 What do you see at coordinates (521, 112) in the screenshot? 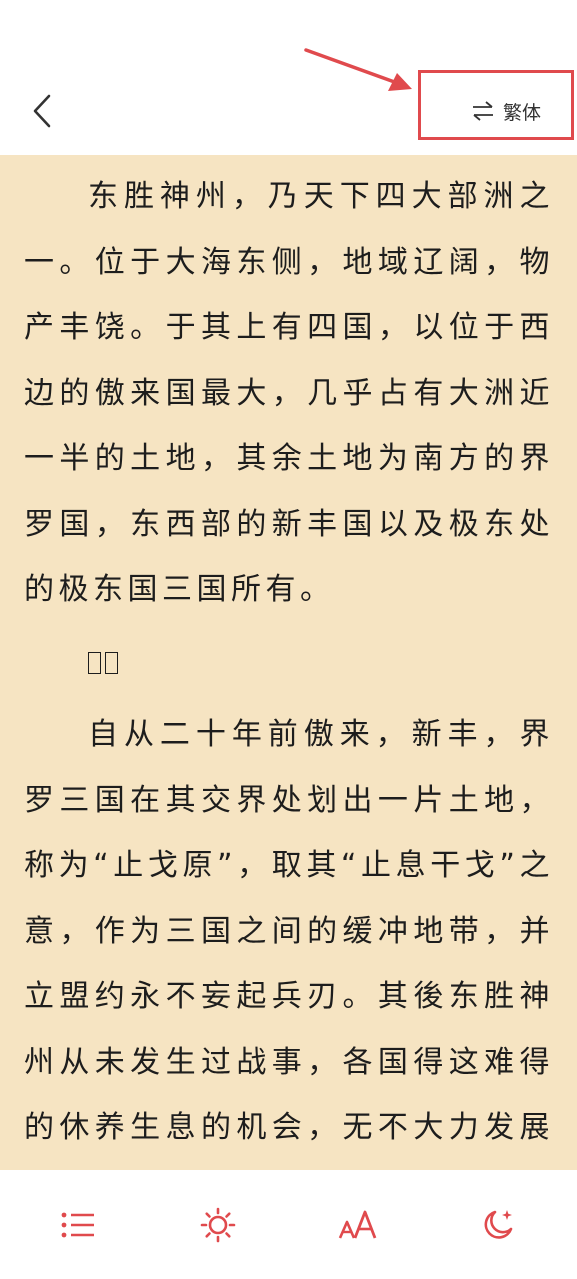
I see `convert-label: 繁体` at bounding box center [521, 112].